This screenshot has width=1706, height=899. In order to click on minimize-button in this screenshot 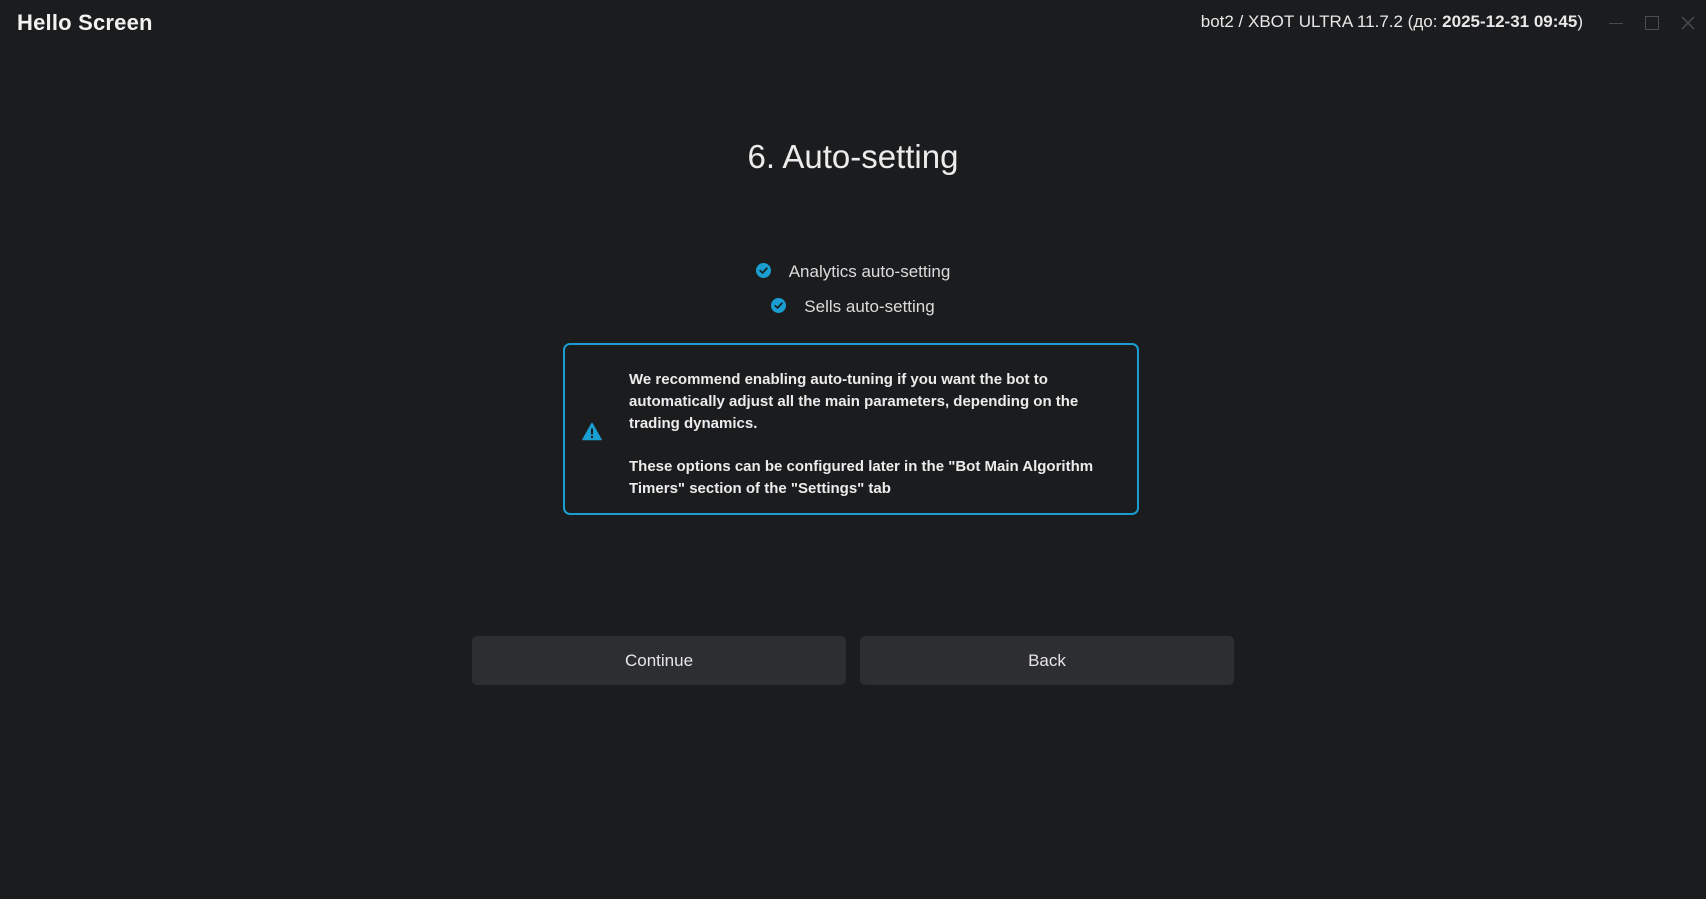, I will do `click(1616, 23)`.